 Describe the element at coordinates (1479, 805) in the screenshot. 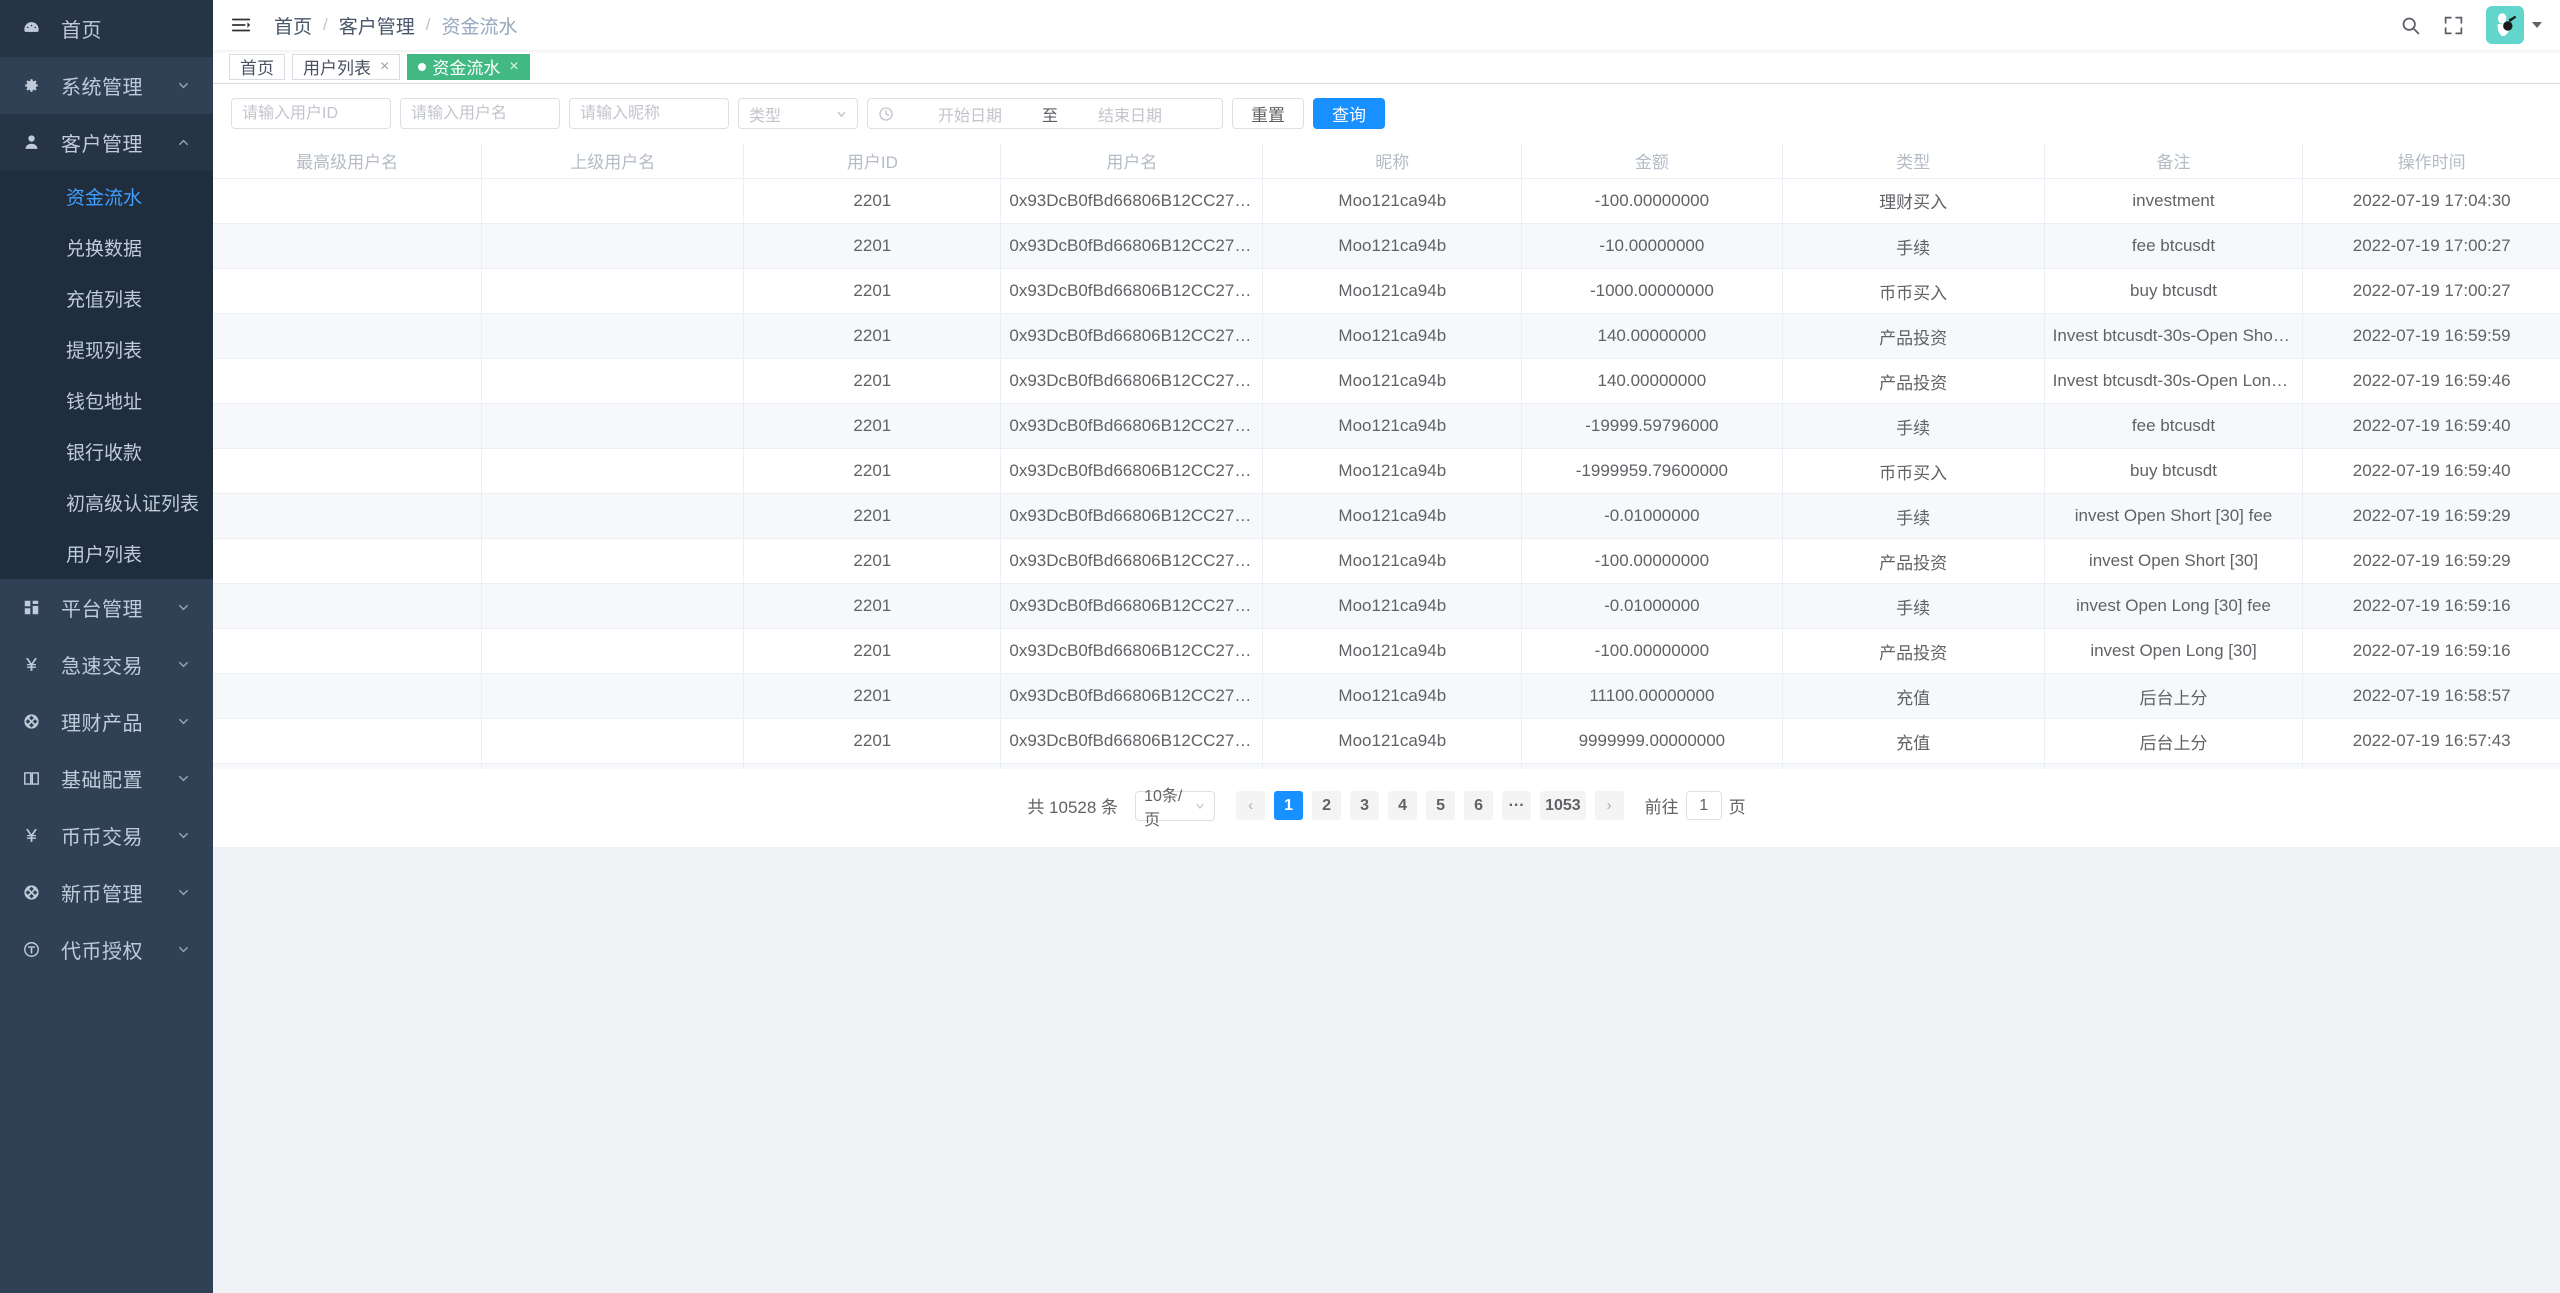

I see `pagination-page-6: 6` at that location.